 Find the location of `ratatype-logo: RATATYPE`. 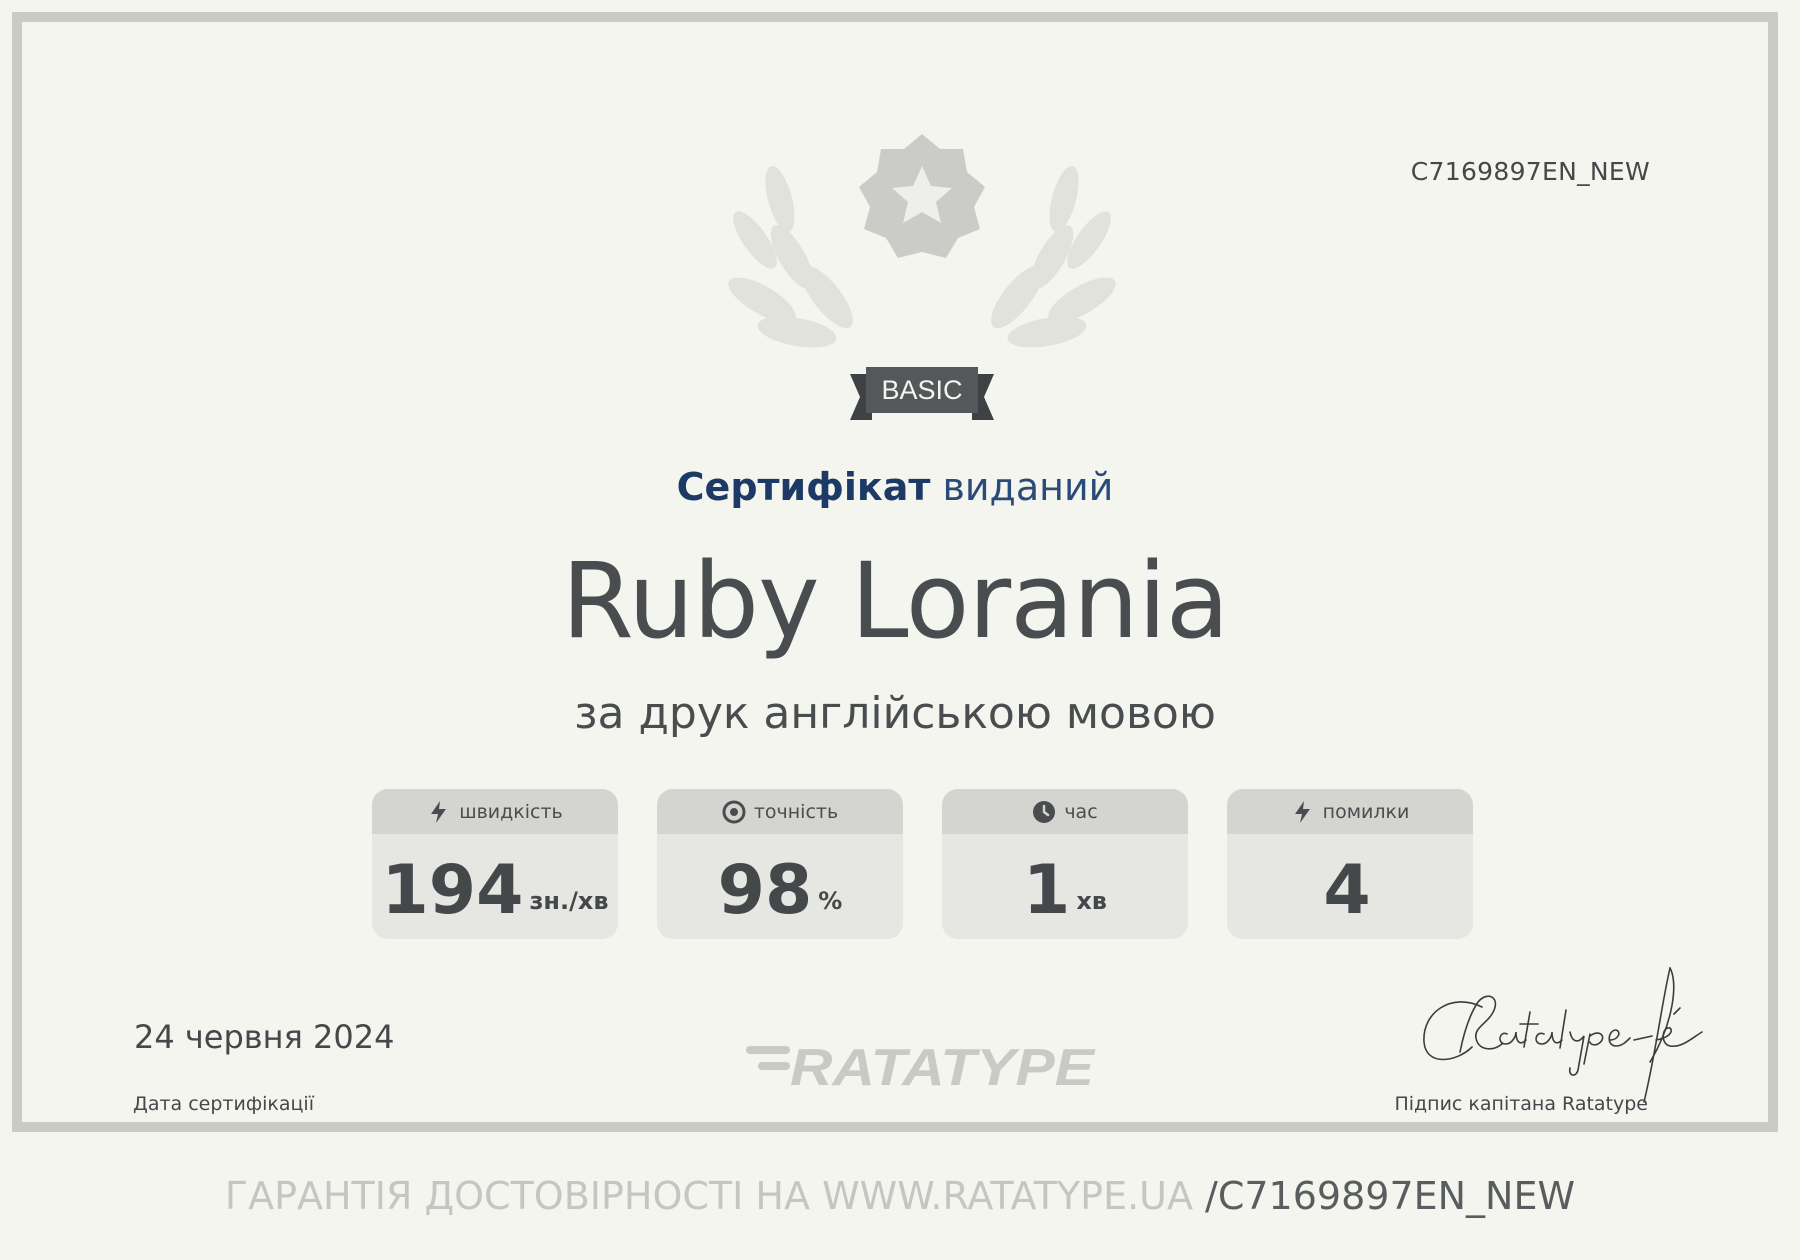

ratatype-logo: RATATYPE is located at coordinates (920, 1064).